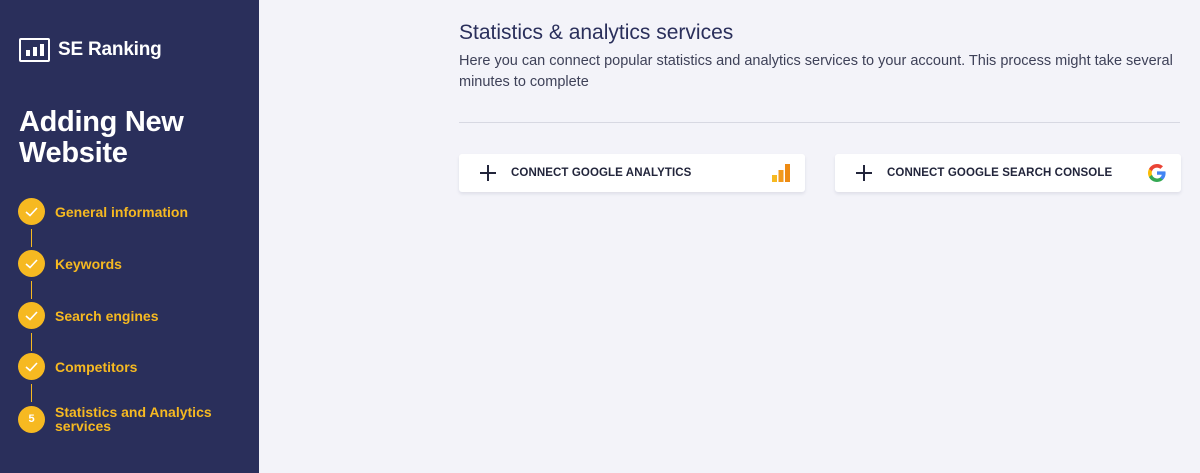 This screenshot has height=473, width=1200. I want to click on logo: SE Ranking, so click(90, 50).